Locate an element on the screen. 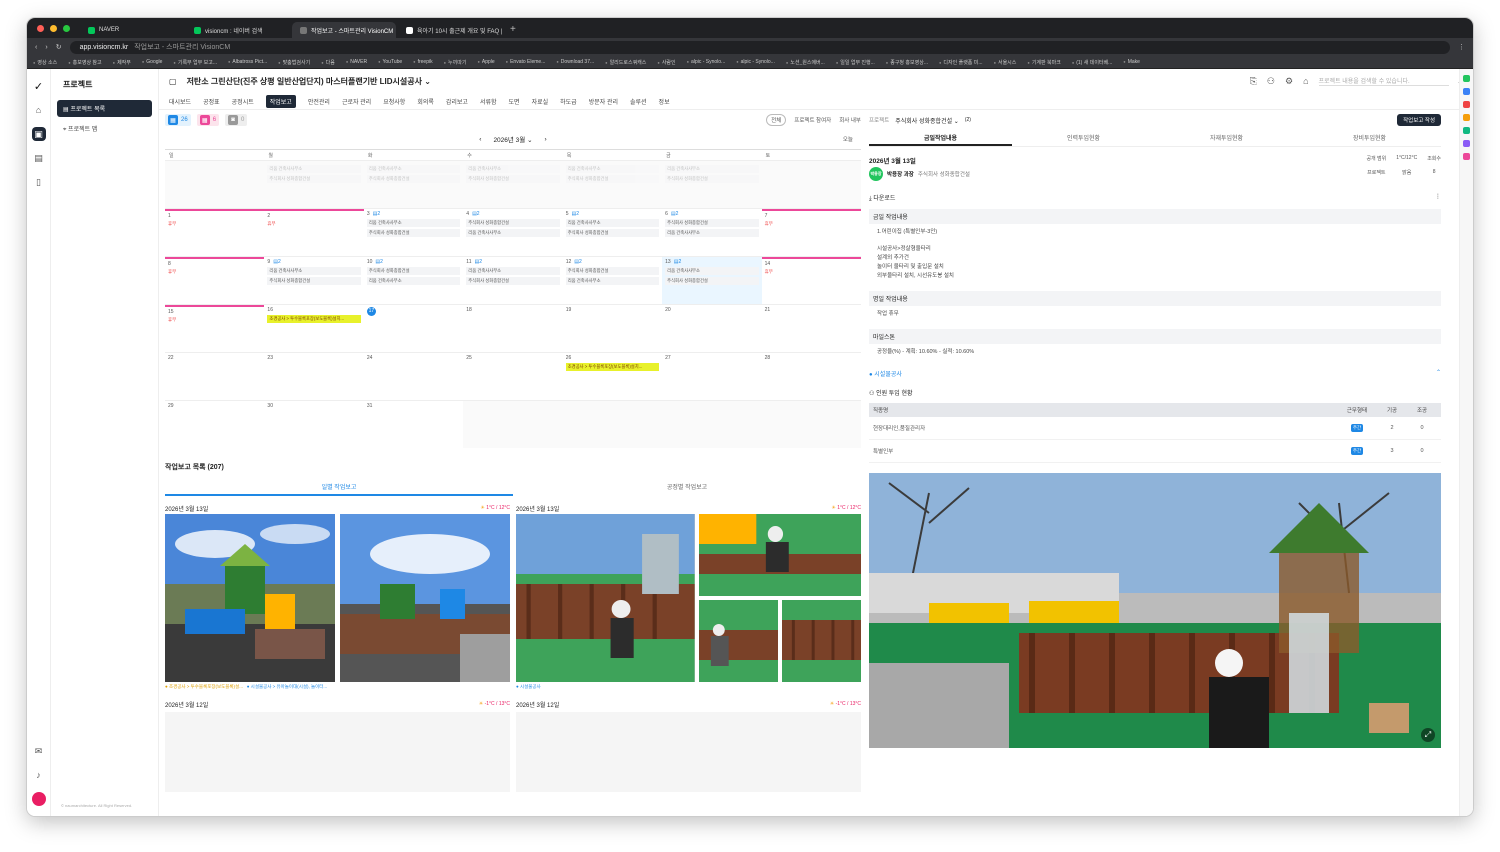 This screenshot has width=1500, height=852. browser-tab: visioncm : 네이버 검색 is located at coordinates (238, 30).